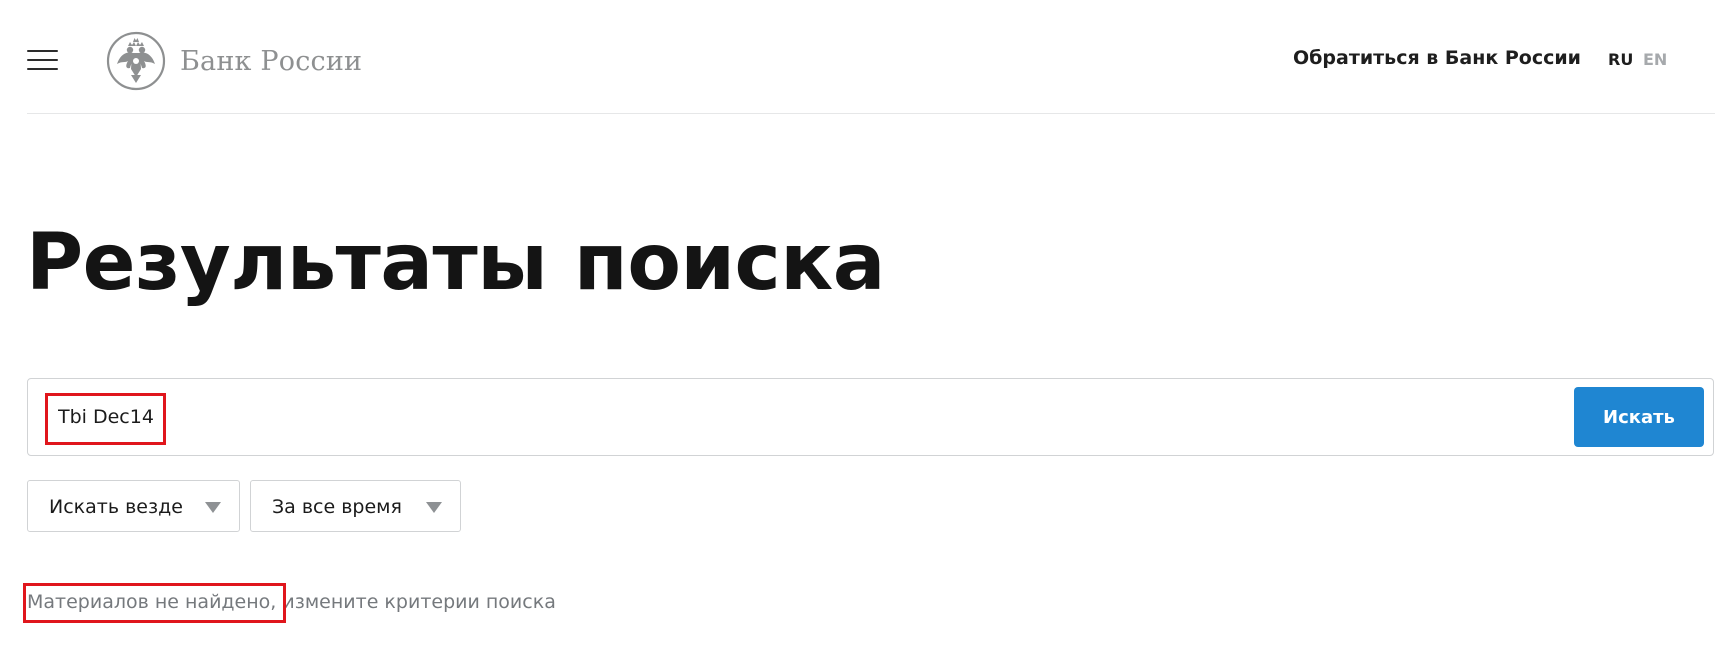 The width and height of the screenshot is (1734, 663). What do you see at coordinates (1639, 417) in the screenshot?
I see `search-button: Искать` at bounding box center [1639, 417].